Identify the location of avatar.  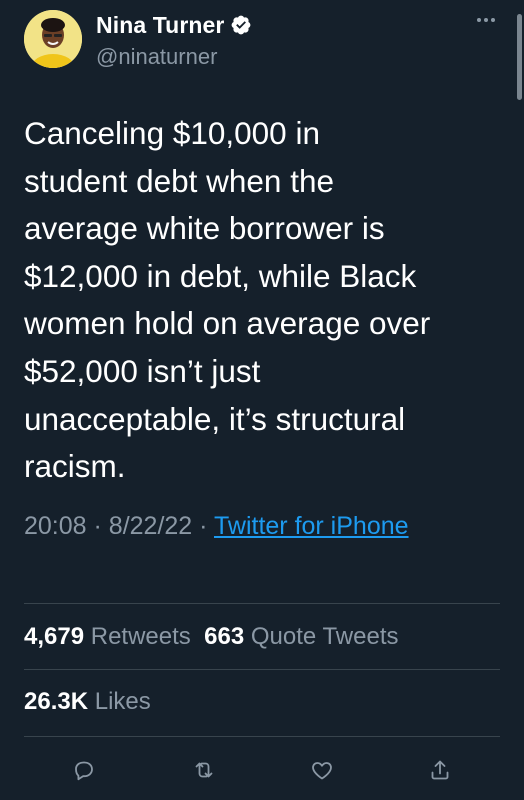
(53, 39).